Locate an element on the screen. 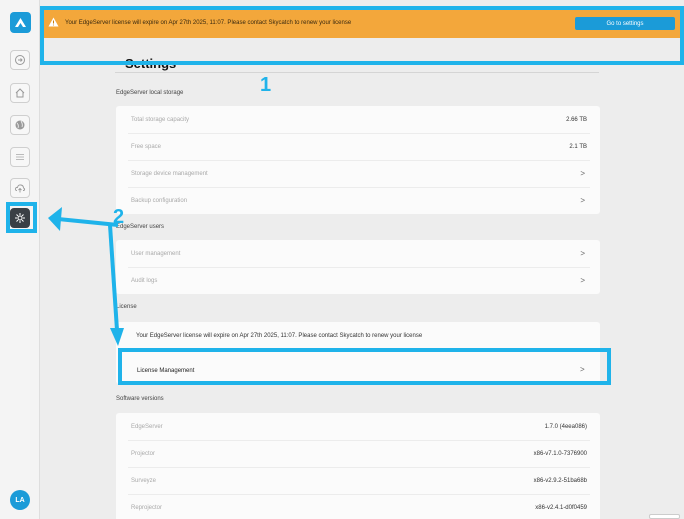 The height and width of the screenshot is (519, 684). annotation-step-1: 1 is located at coordinates (266, 85).